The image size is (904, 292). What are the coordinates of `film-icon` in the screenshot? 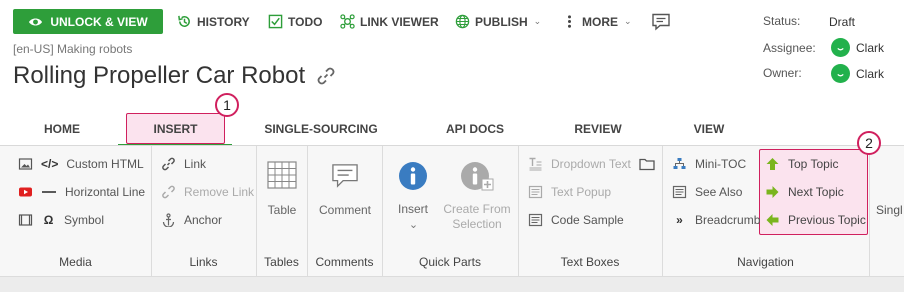 It's located at (25, 220).